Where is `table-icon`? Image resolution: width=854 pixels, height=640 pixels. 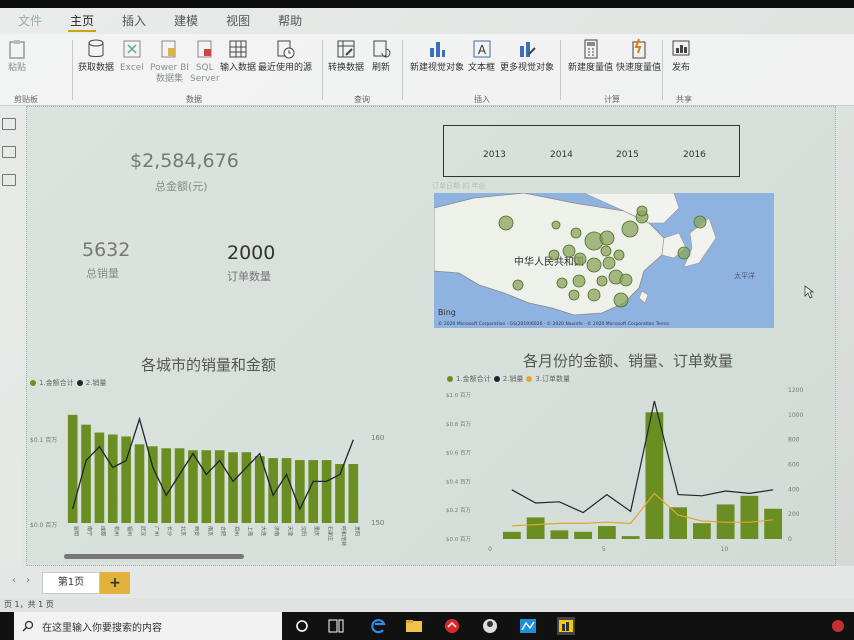 table-icon is located at coordinates (238, 49).